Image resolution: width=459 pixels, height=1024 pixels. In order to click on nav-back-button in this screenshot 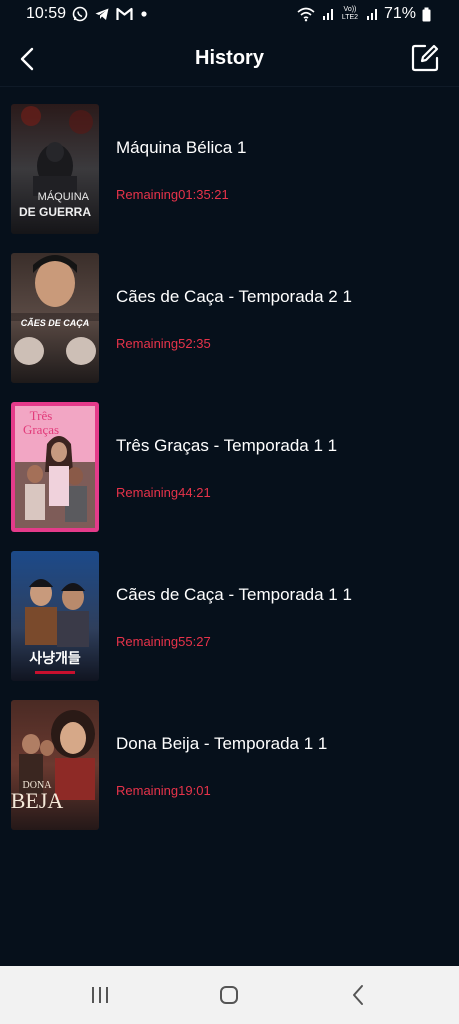, I will do `click(358, 995)`.